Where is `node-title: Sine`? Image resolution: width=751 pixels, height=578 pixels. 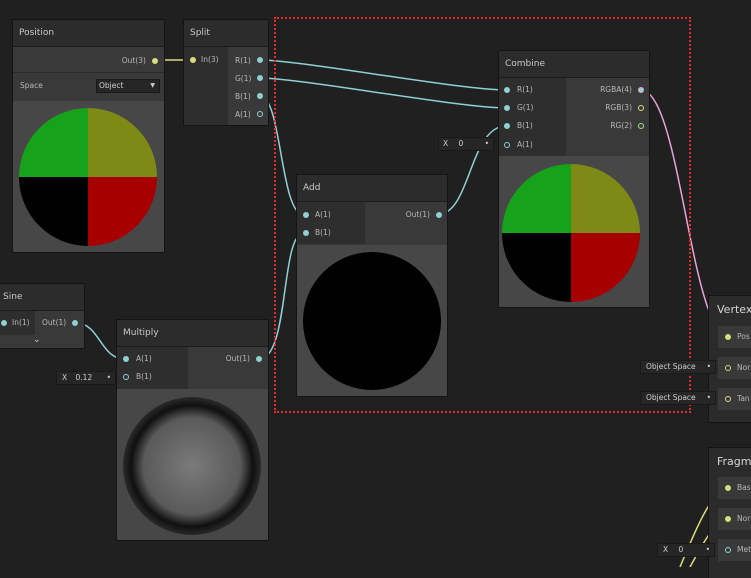 node-title: Sine is located at coordinates (42, 297).